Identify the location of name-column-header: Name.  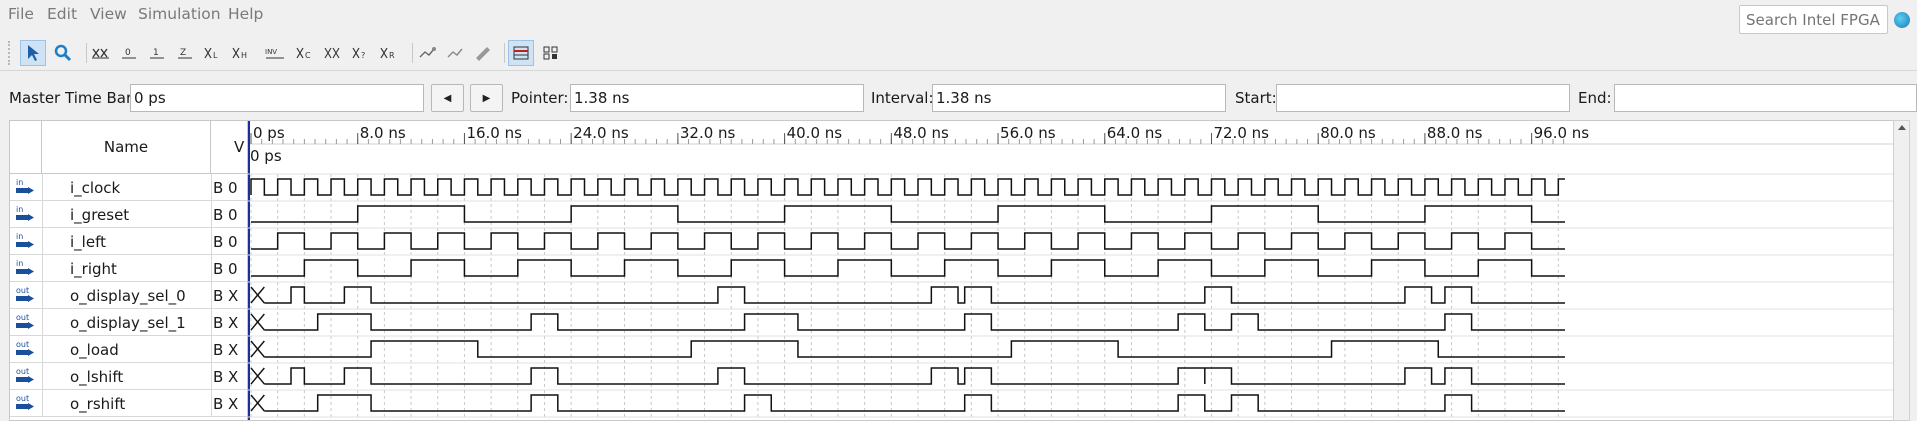
(126, 147).